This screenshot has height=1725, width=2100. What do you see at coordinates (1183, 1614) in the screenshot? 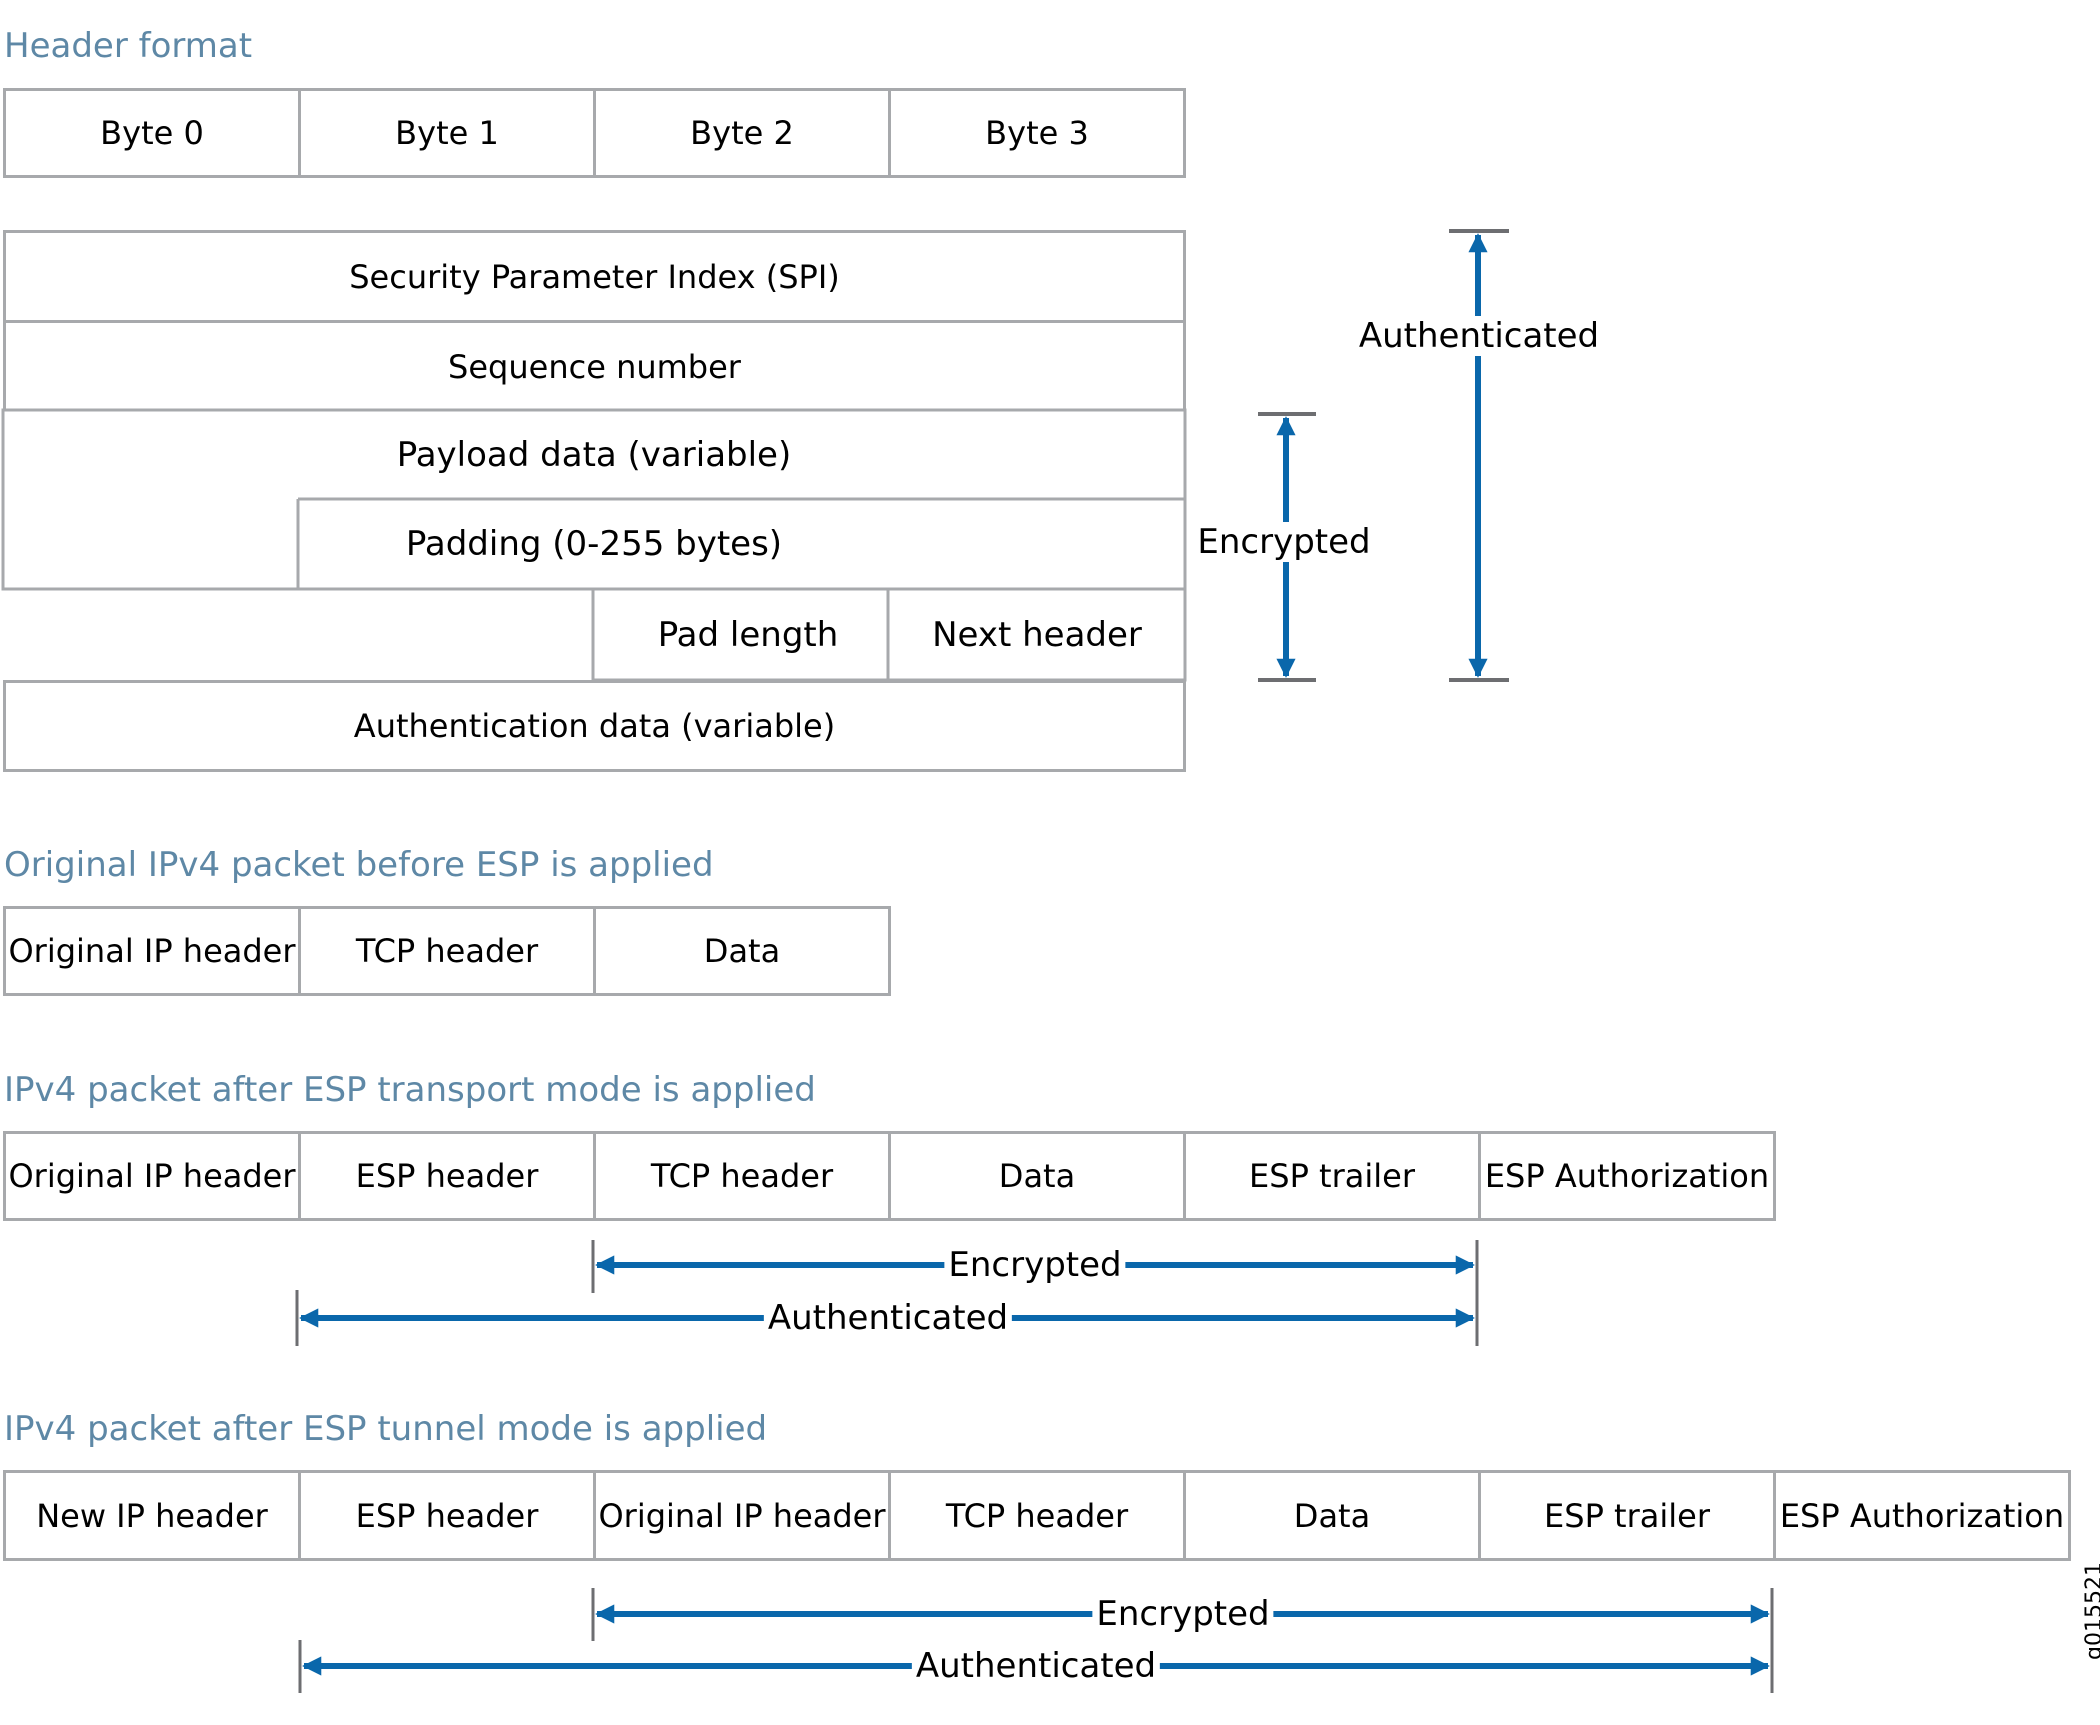
I see `tunnel-encrypted-label: Encrypted` at bounding box center [1183, 1614].